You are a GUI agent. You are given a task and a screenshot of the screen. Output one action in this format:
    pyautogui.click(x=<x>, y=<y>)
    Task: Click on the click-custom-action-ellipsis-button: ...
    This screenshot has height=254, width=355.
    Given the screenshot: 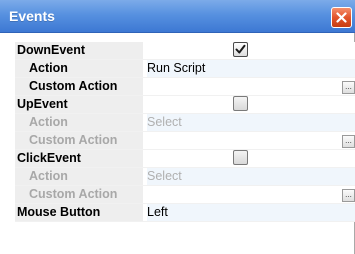 What is the action you would take?
    pyautogui.click(x=348, y=195)
    